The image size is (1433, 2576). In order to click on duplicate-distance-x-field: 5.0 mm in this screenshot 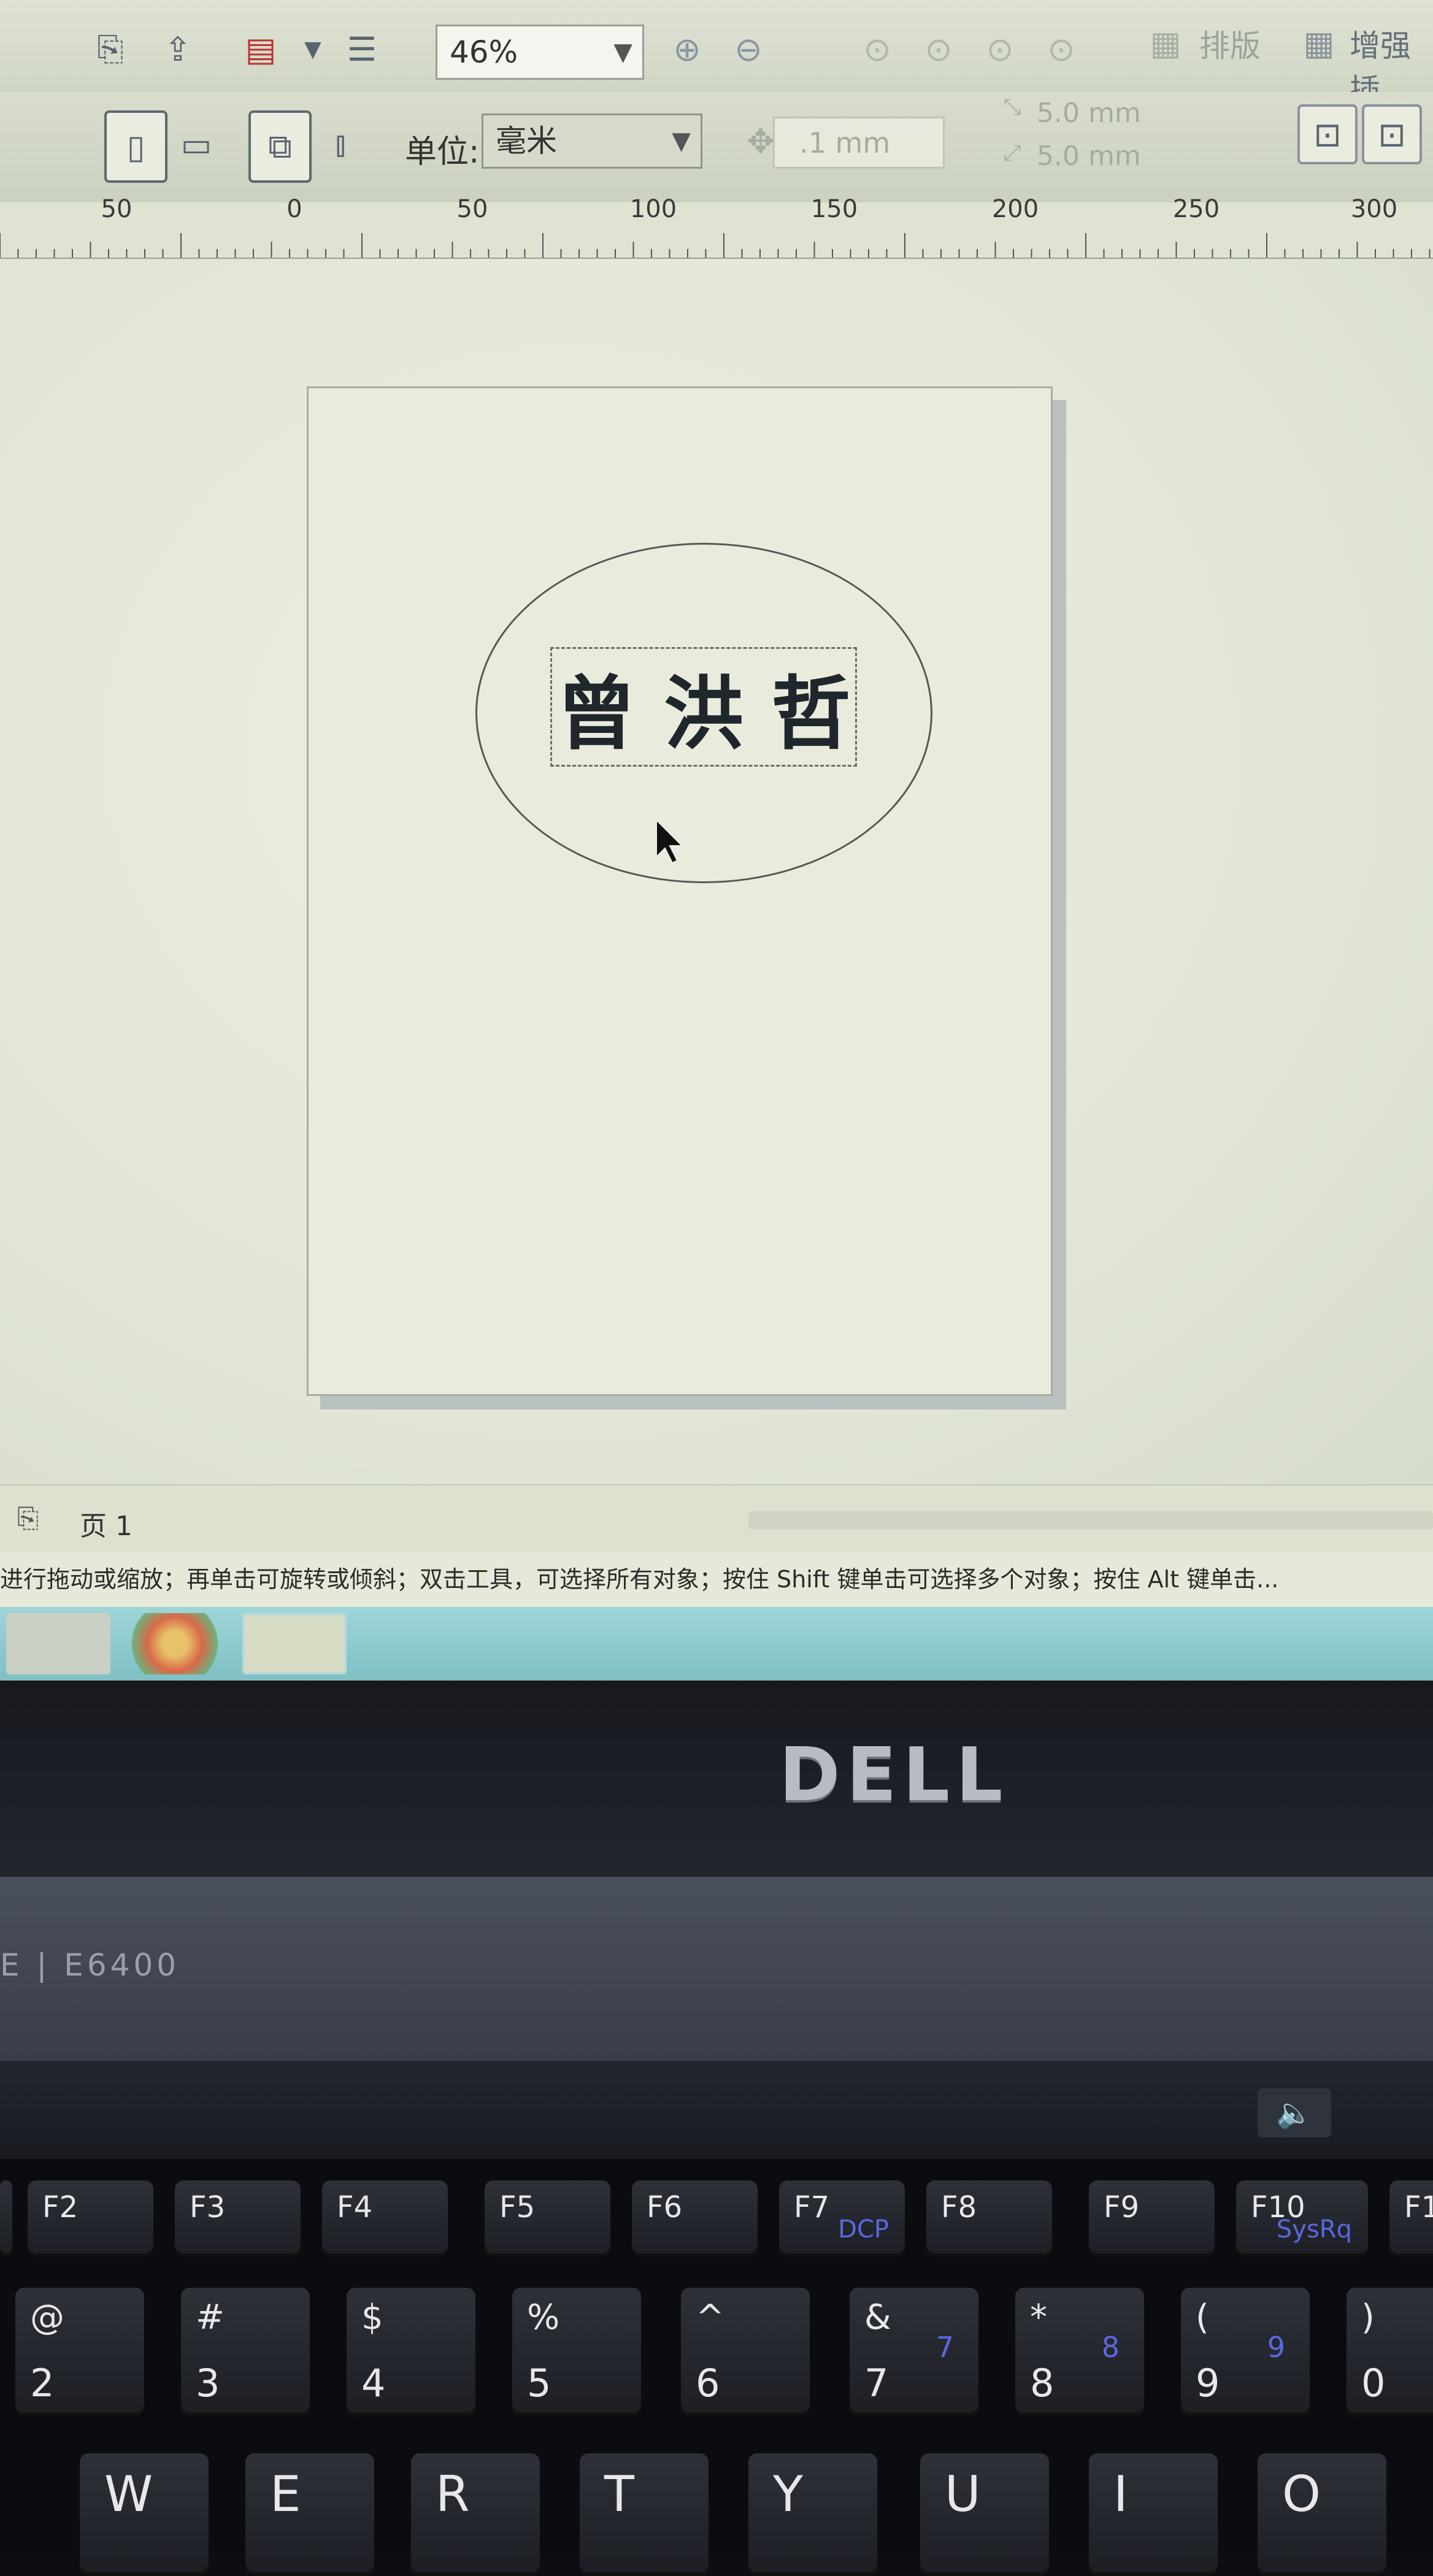, I will do `click(1138, 113)`.